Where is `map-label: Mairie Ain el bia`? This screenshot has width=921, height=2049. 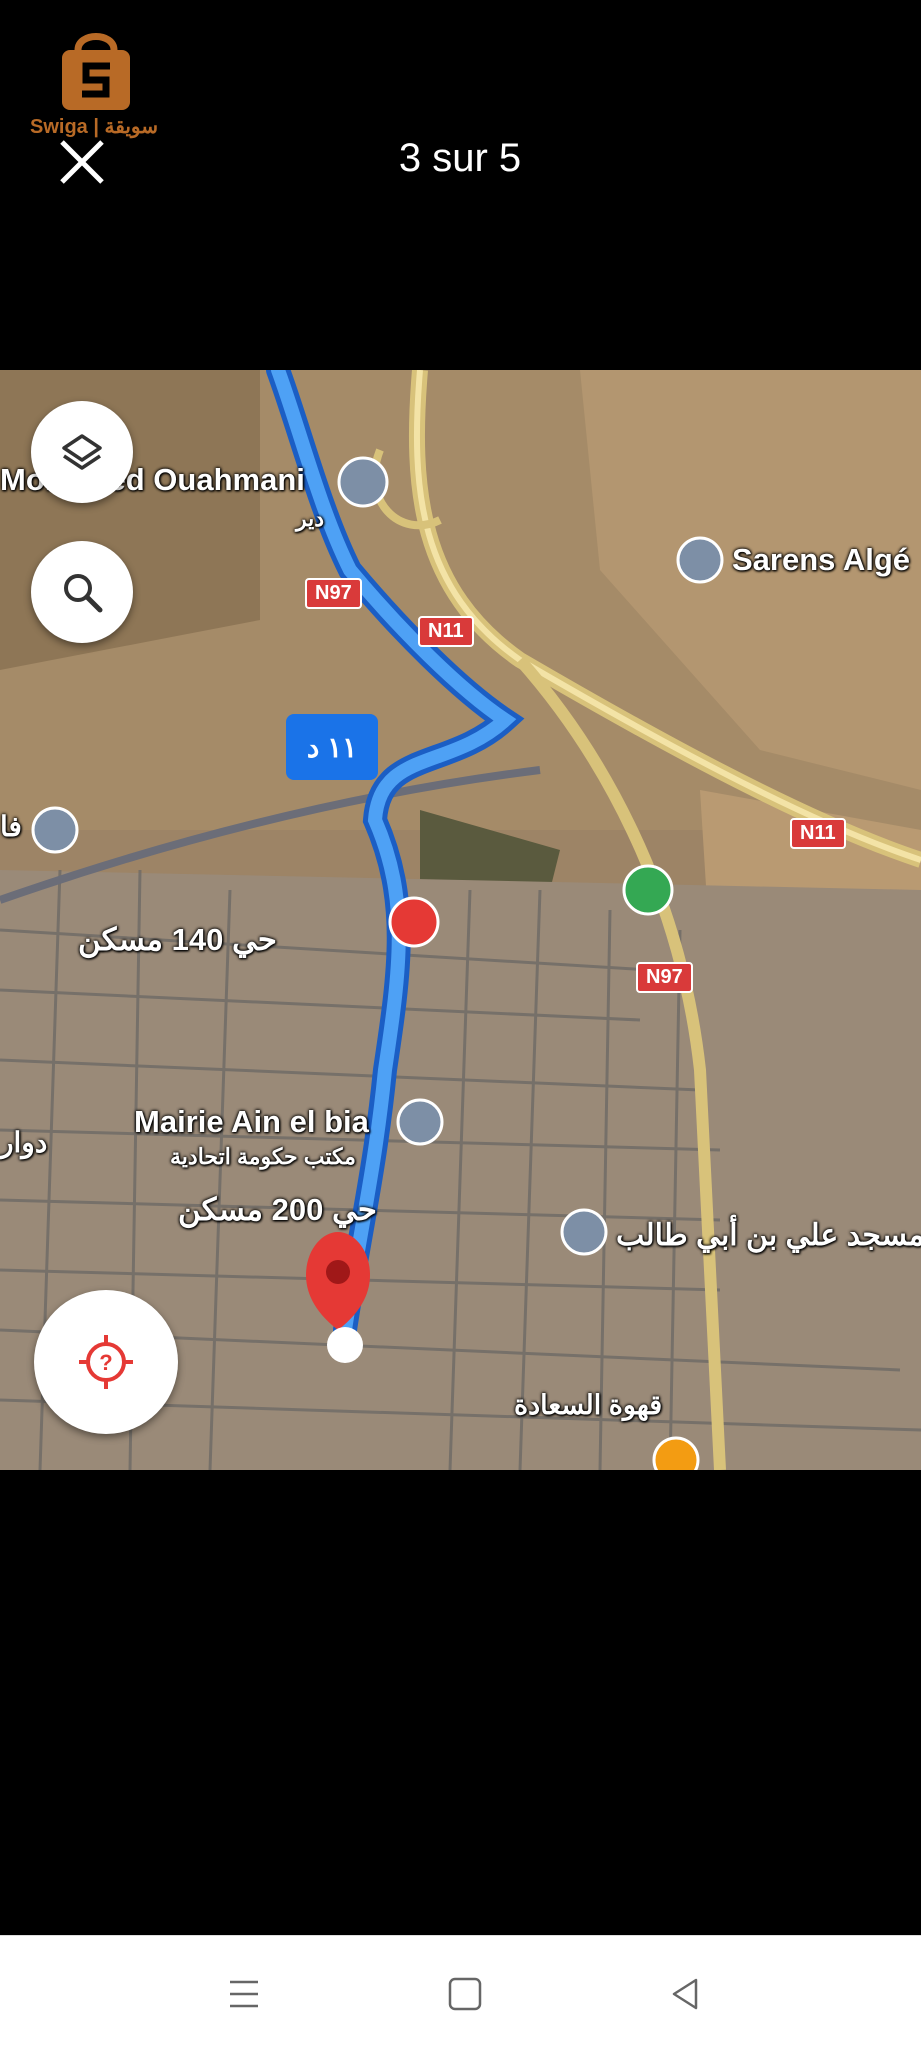 map-label: Mairie Ain el bia is located at coordinates (251, 1121).